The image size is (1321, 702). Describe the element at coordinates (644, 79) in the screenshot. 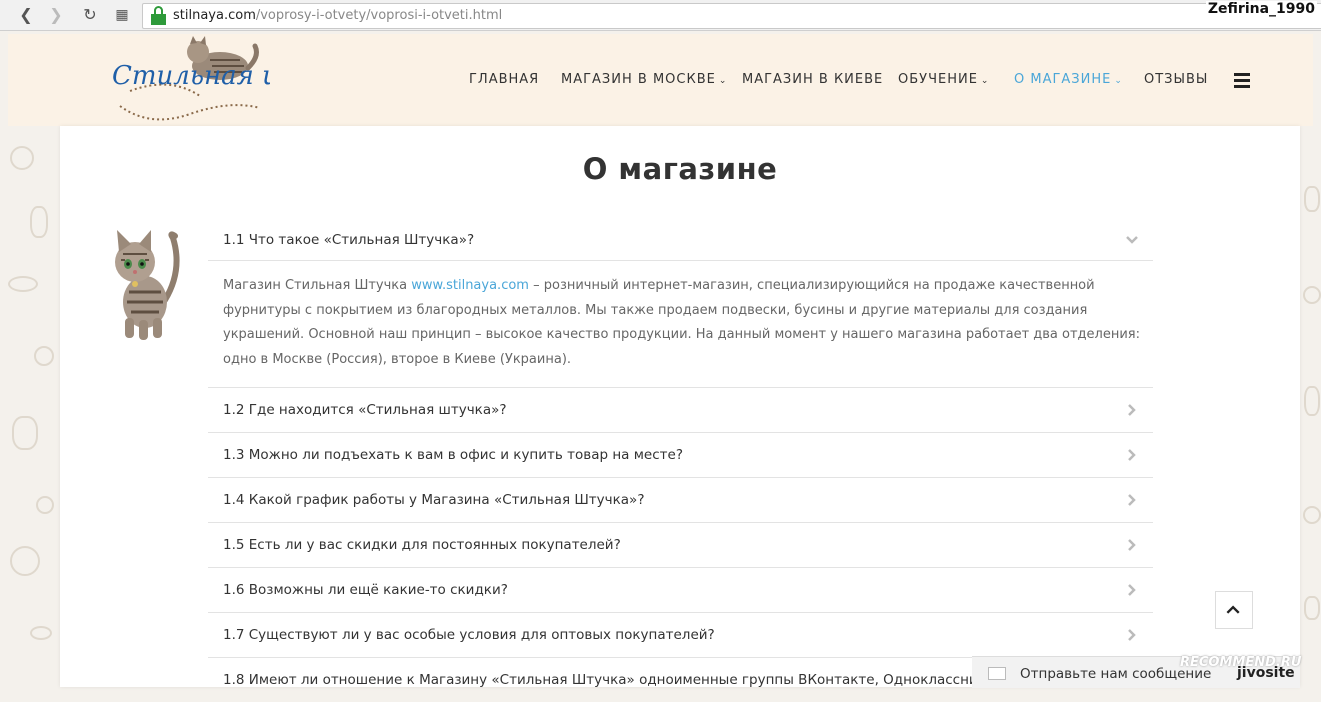

I see `nav-moscow-store: МАГАЗИН В МОСКВЕ ⌄` at that location.